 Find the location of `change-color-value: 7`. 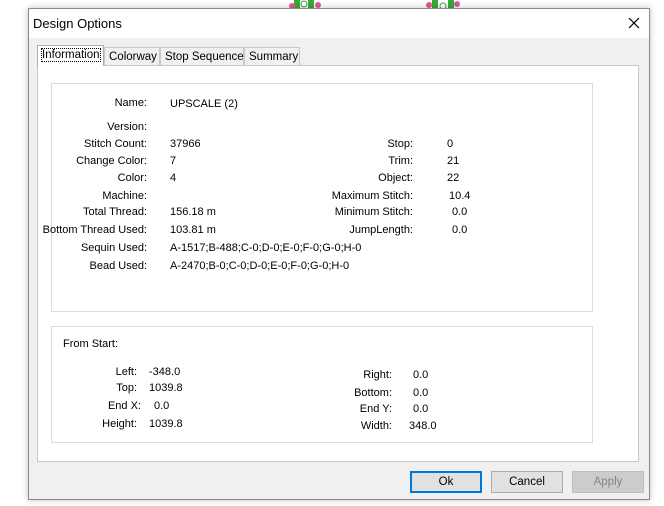

change-color-value: 7 is located at coordinates (173, 161).